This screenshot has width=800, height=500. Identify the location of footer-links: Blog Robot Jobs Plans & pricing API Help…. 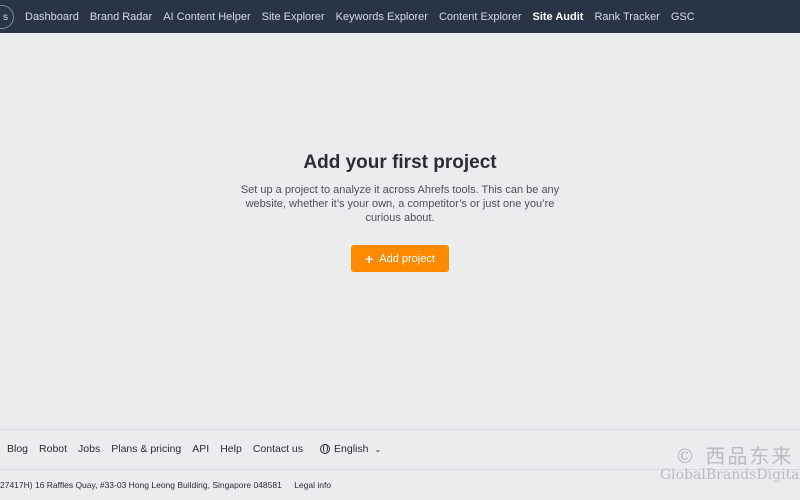
(194, 449).